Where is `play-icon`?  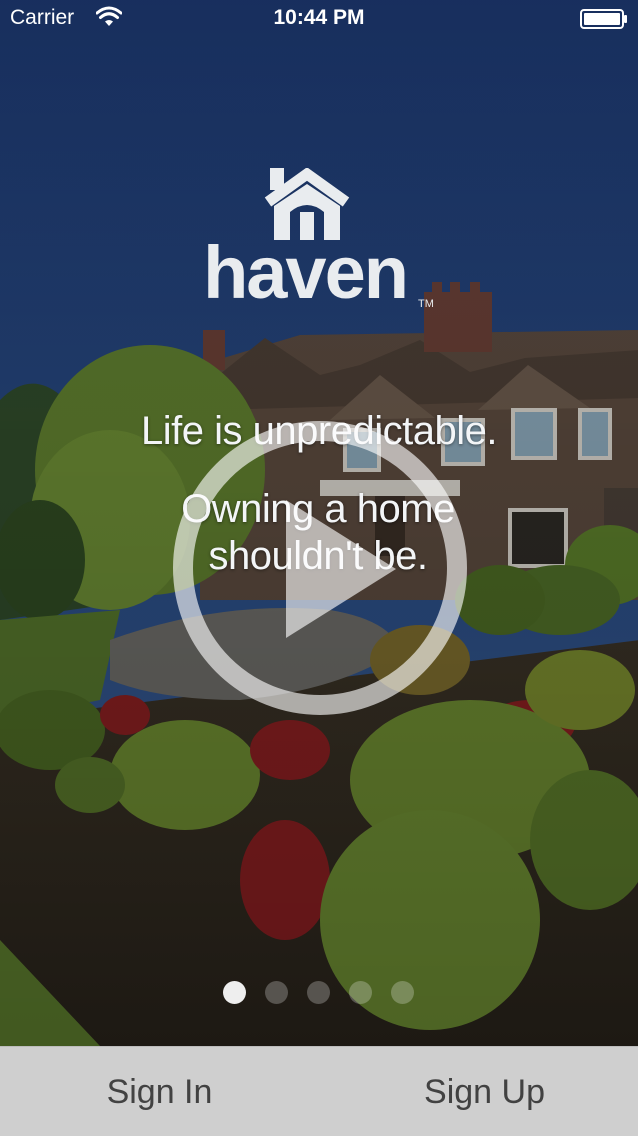 play-icon is located at coordinates (320, 568).